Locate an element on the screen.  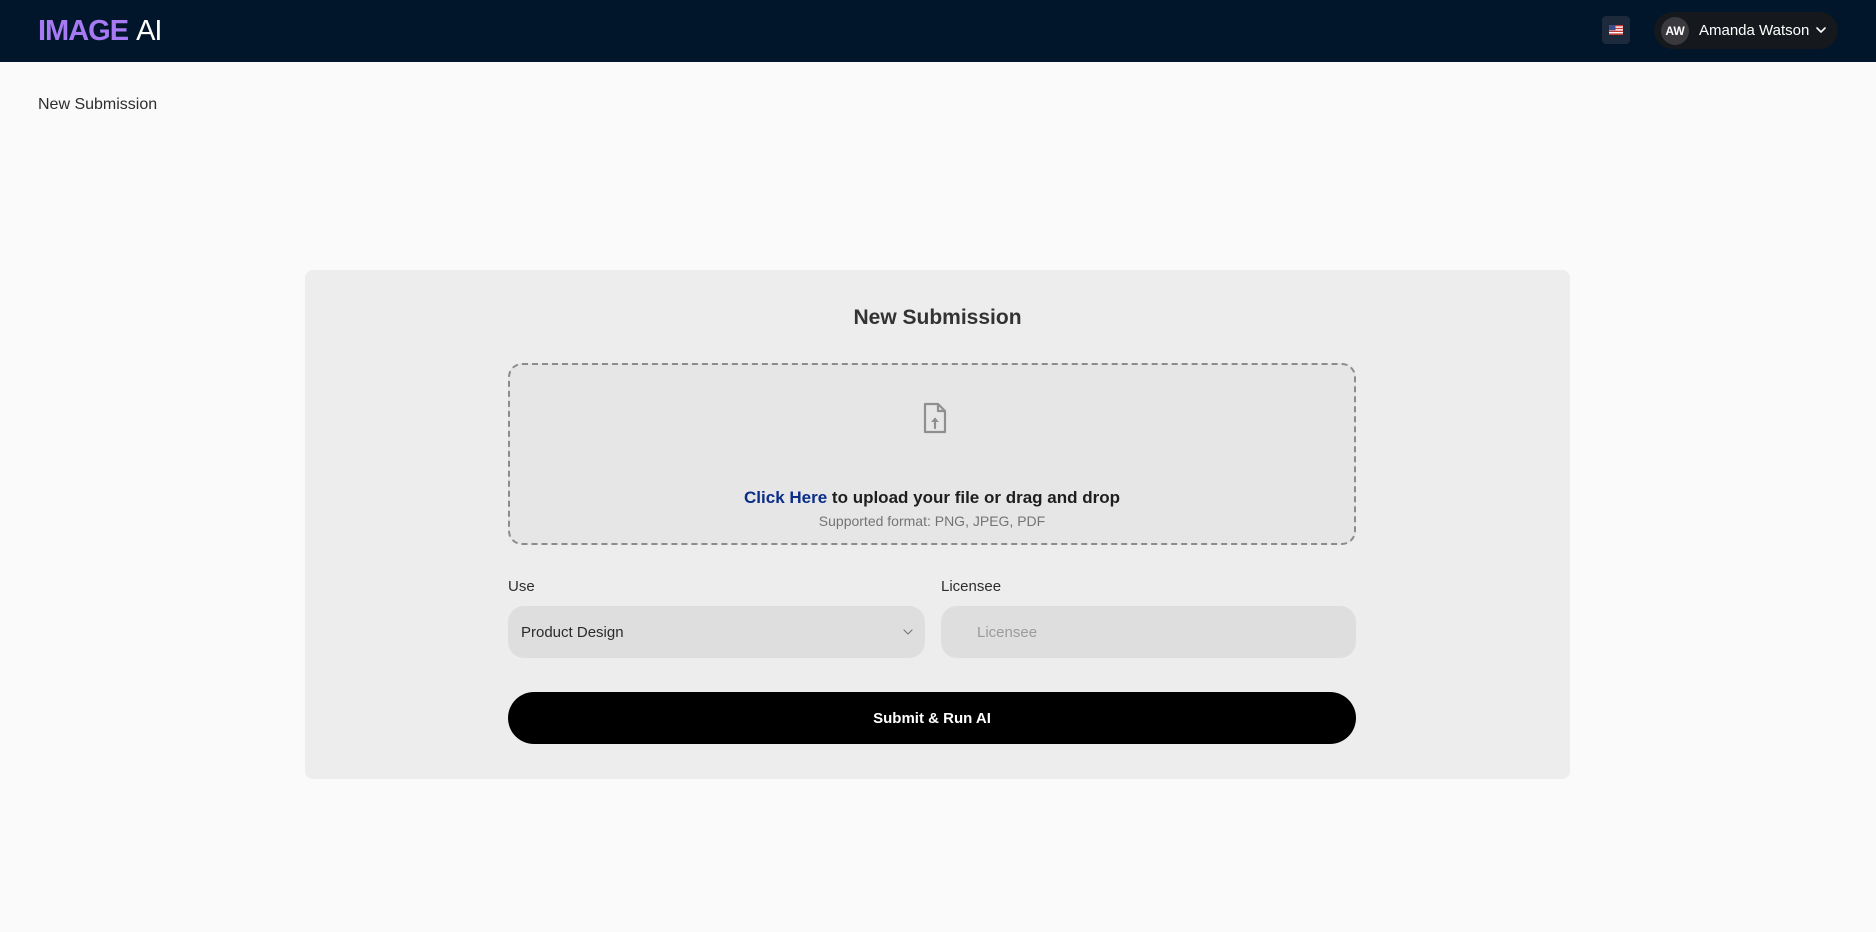
click-here-link: Click Here is located at coordinates (785, 497).